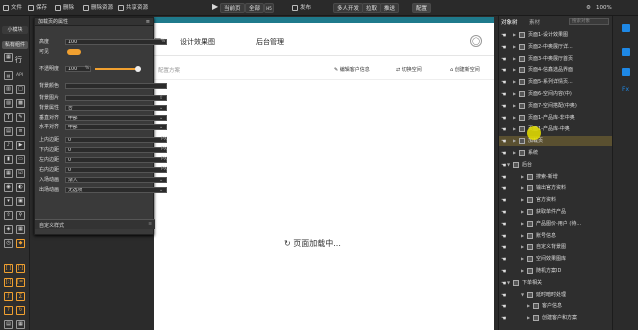 Image resolution: width=638 pixels, height=330 pixels. I want to click on table-icon: ▤, so click(8, 131).